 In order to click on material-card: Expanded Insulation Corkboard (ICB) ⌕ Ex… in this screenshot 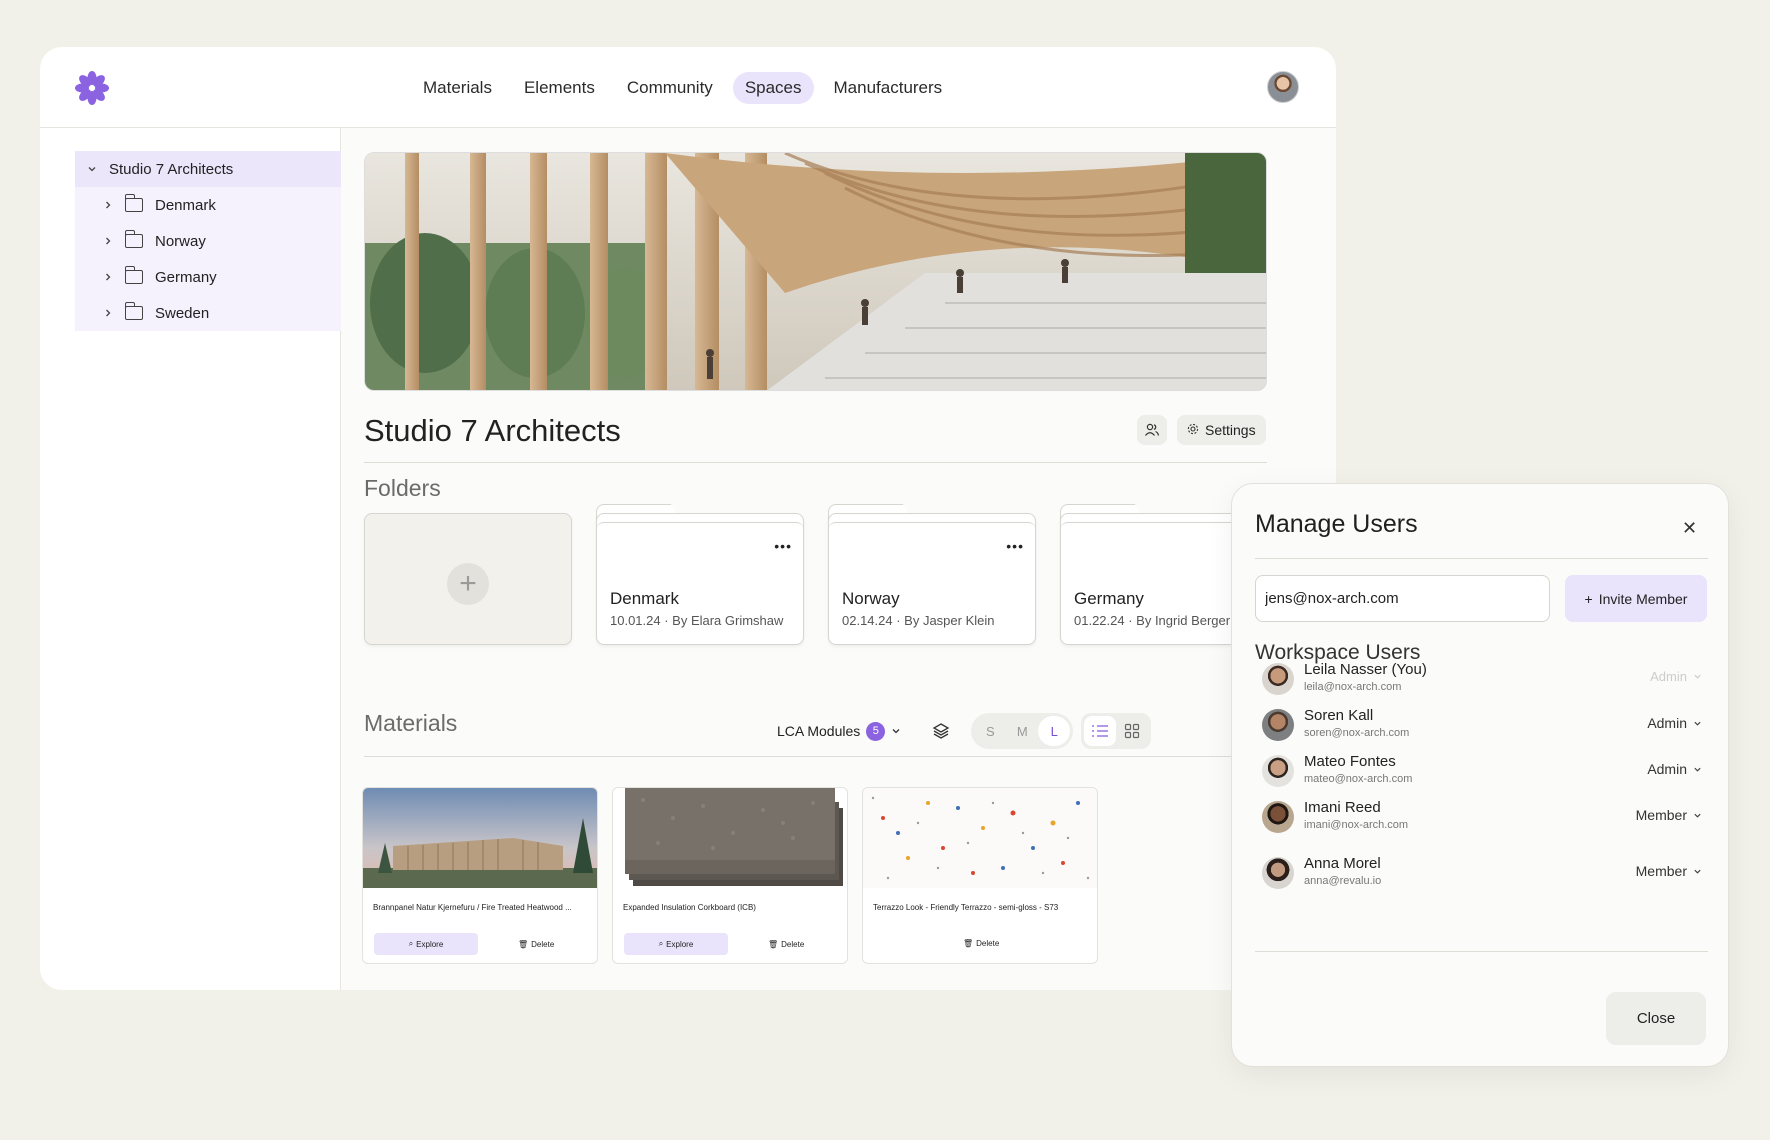, I will do `click(730, 875)`.